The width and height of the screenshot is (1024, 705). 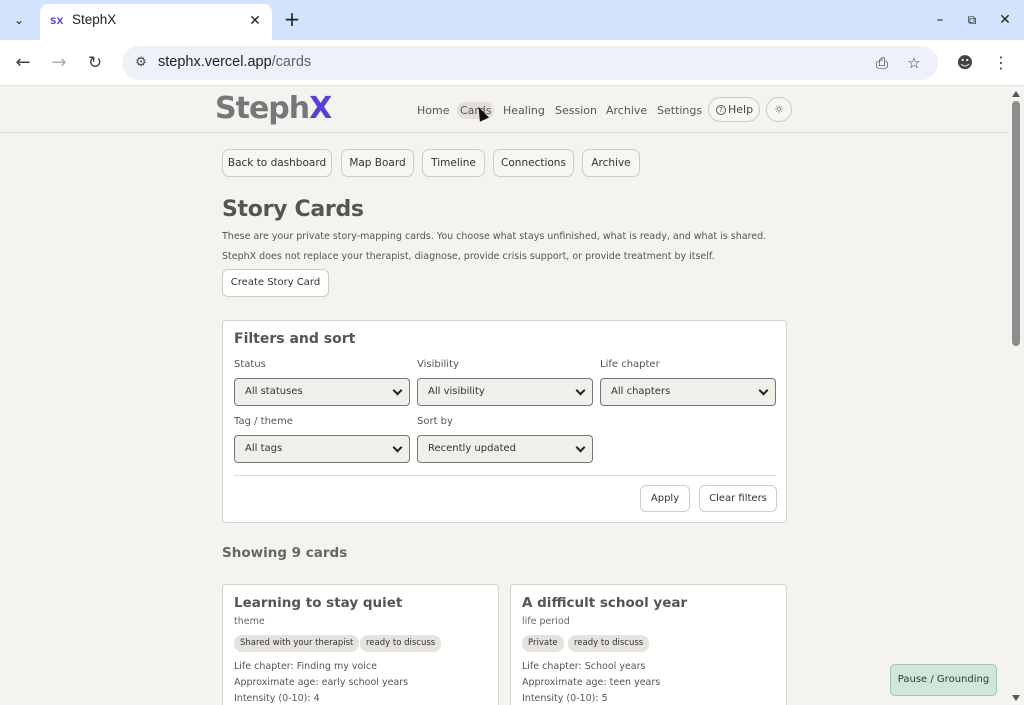 What do you see at coordinates (249, 621) in the screenshot?
I see `card-type: theme` at bounding box center [249, 621].